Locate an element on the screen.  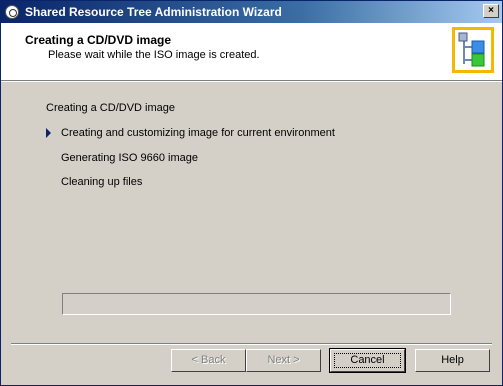
app-icon is located at coordinates (12, 12).